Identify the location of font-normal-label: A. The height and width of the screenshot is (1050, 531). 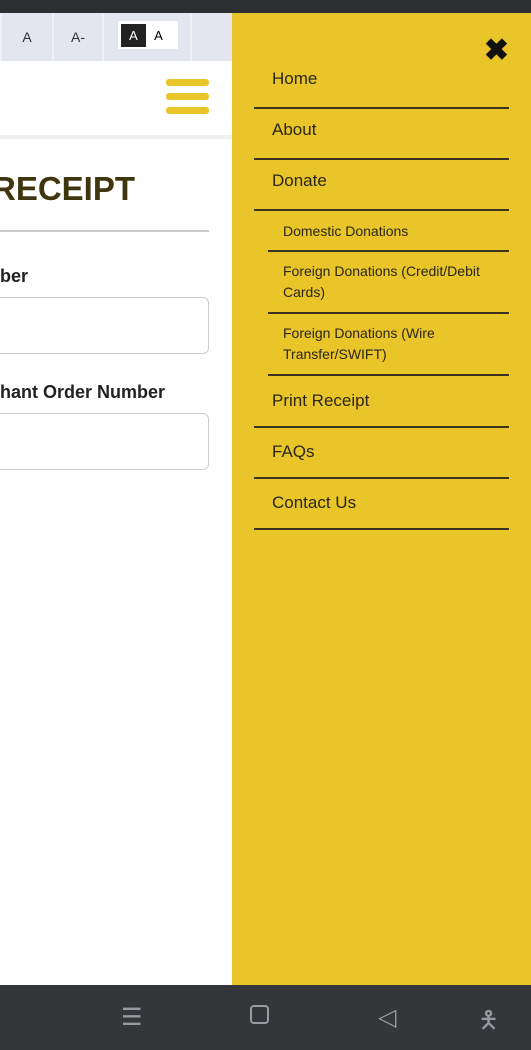
(27, 37).